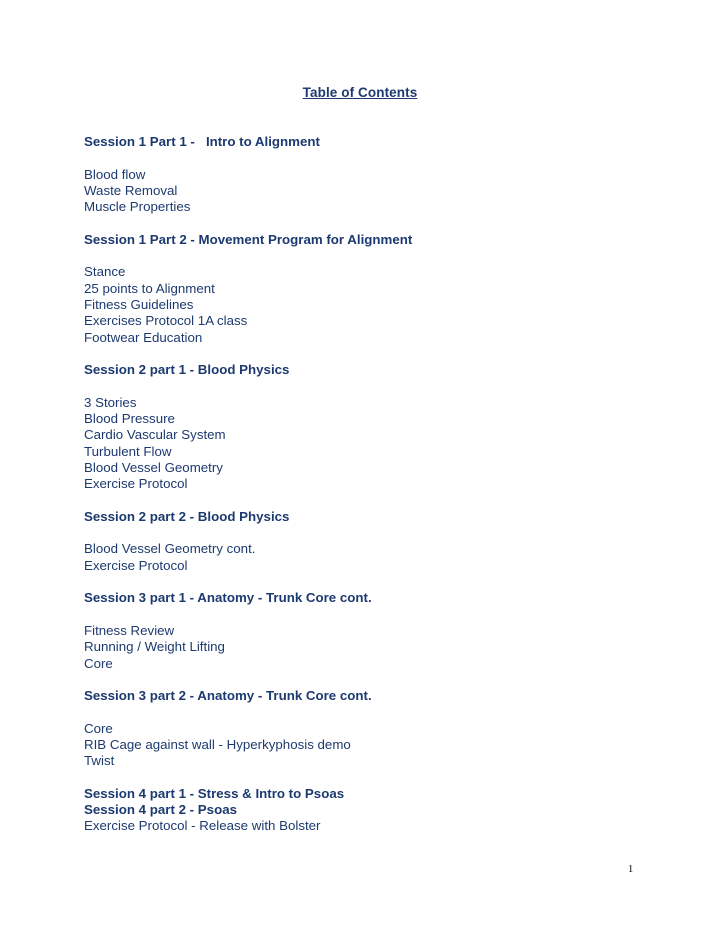  Describe the element at coordinates (105, 272) in the screenshot. I see `list-item: Stance` at that location.